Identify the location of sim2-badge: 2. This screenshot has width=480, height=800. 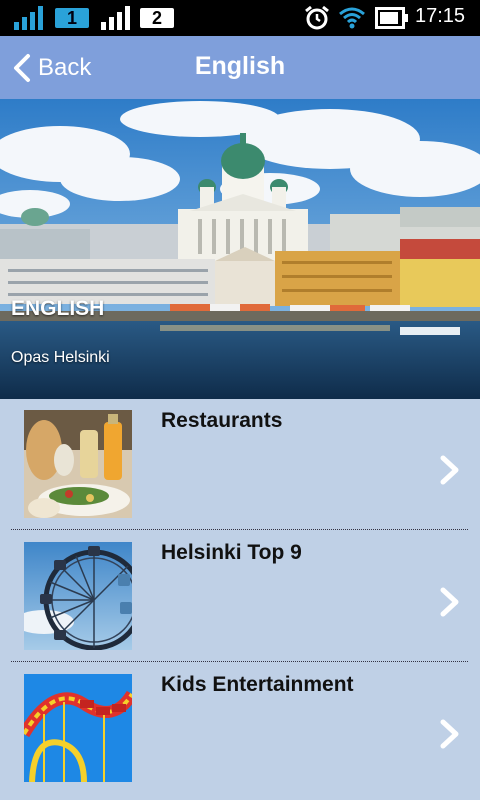
(157, 18).